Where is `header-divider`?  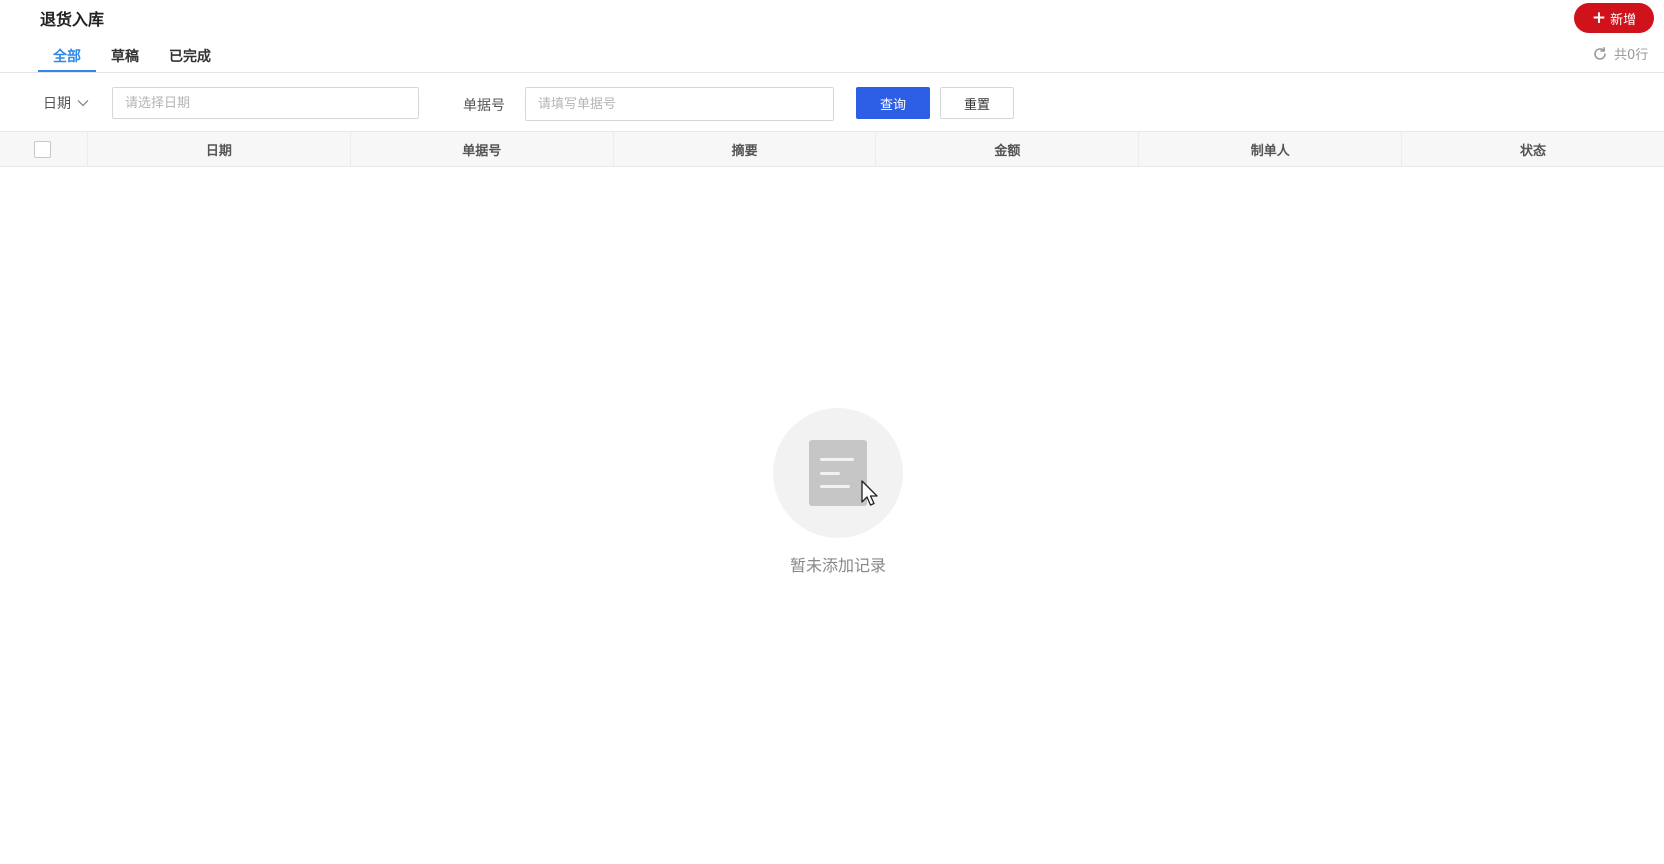 header-divider is located at coordinates (832, 72).